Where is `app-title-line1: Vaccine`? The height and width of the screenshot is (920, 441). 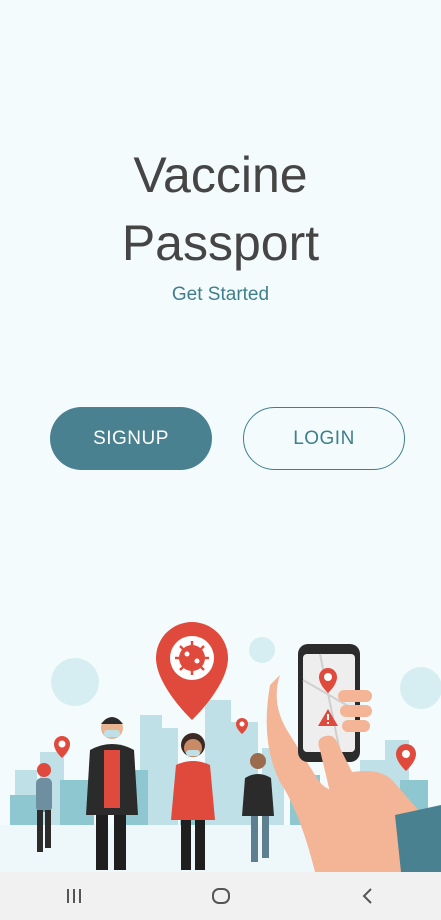 app-title-line1: Vaccine is located at coordinates (220, 175).